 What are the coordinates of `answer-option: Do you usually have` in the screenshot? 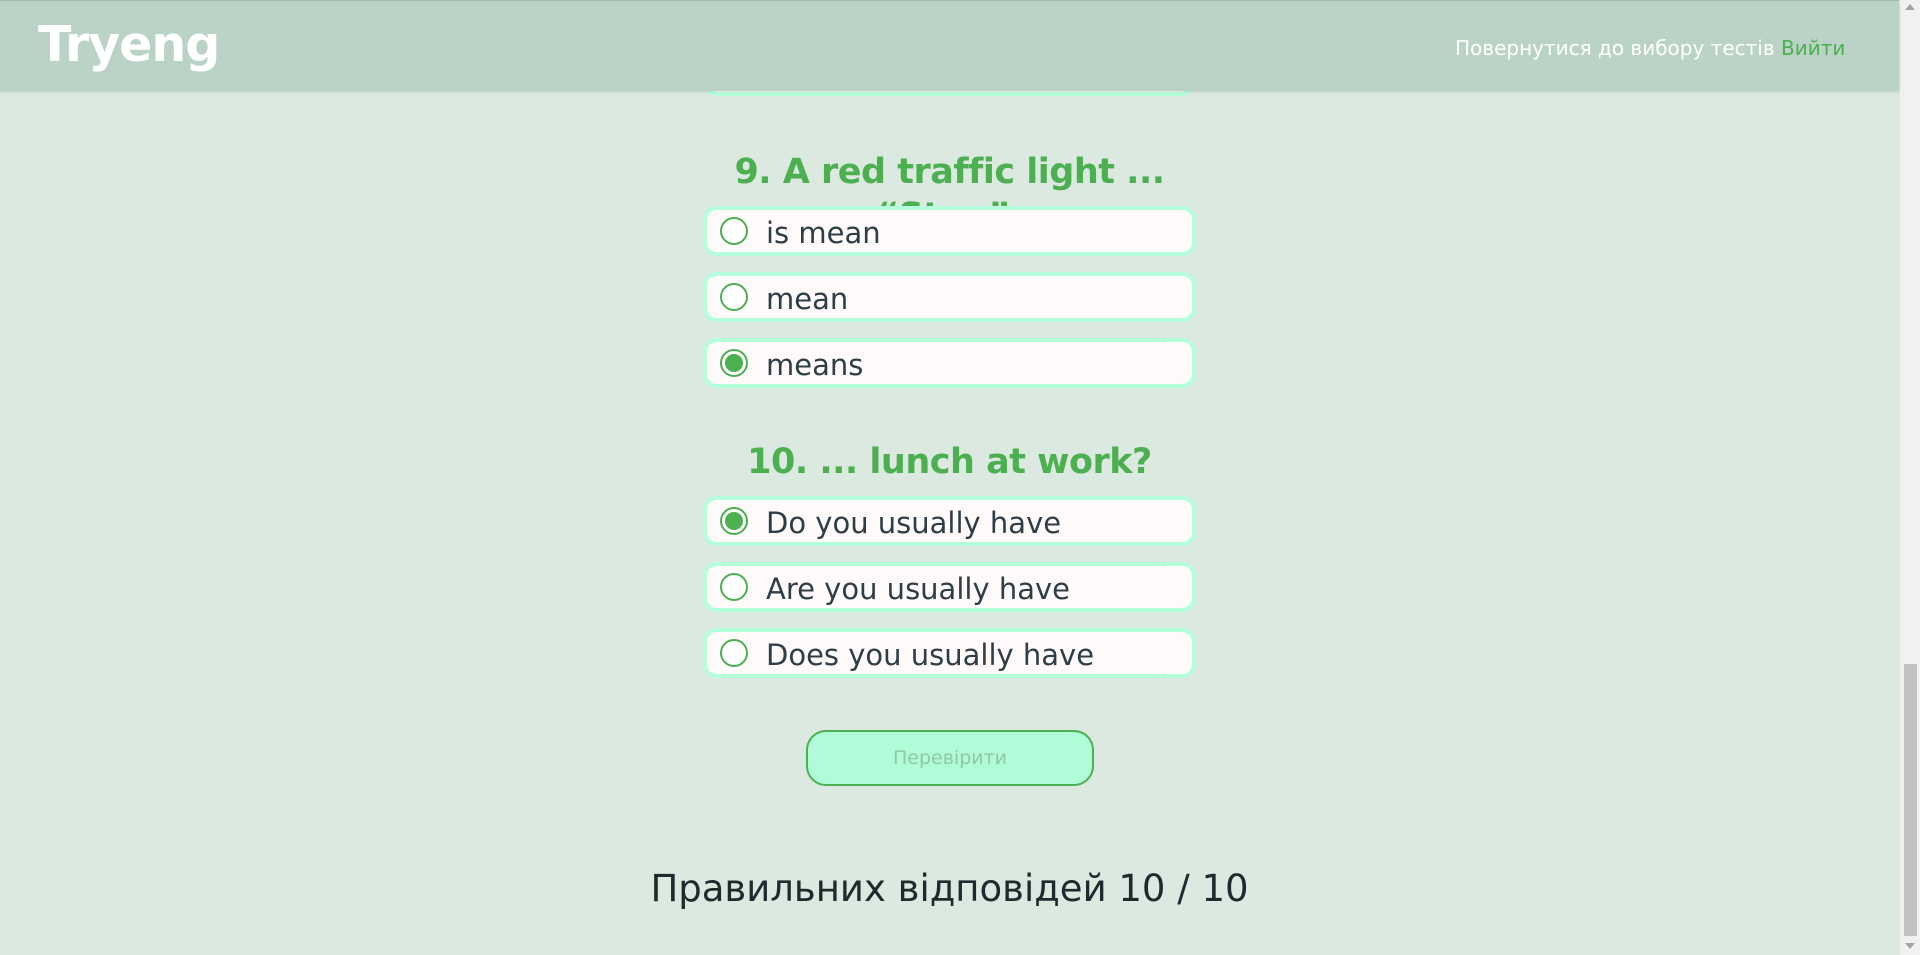 It's located at (949, 521).